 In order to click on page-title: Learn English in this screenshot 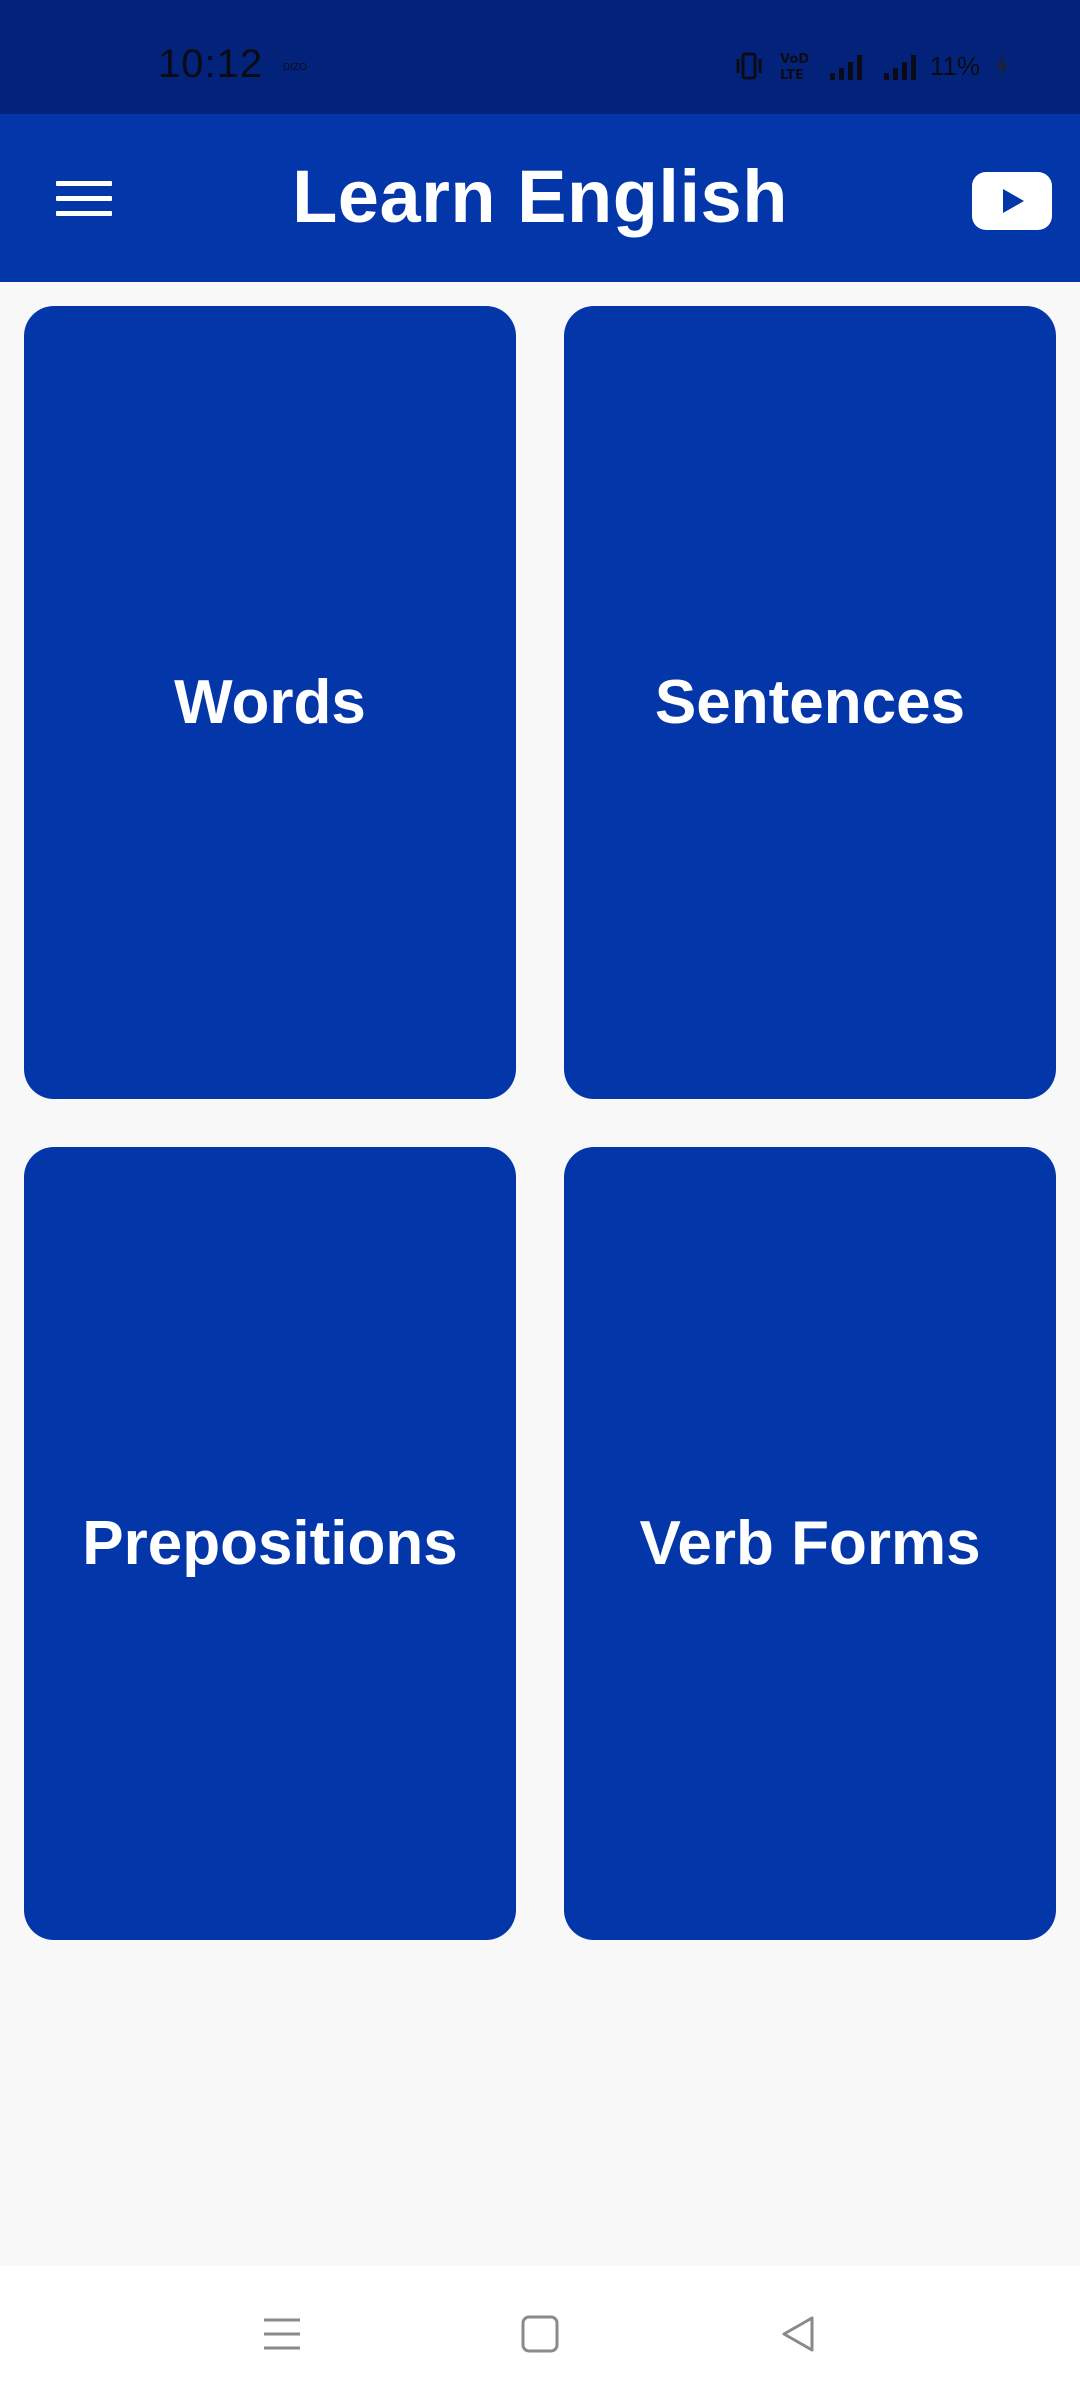, I will do `click(540, 196)`.